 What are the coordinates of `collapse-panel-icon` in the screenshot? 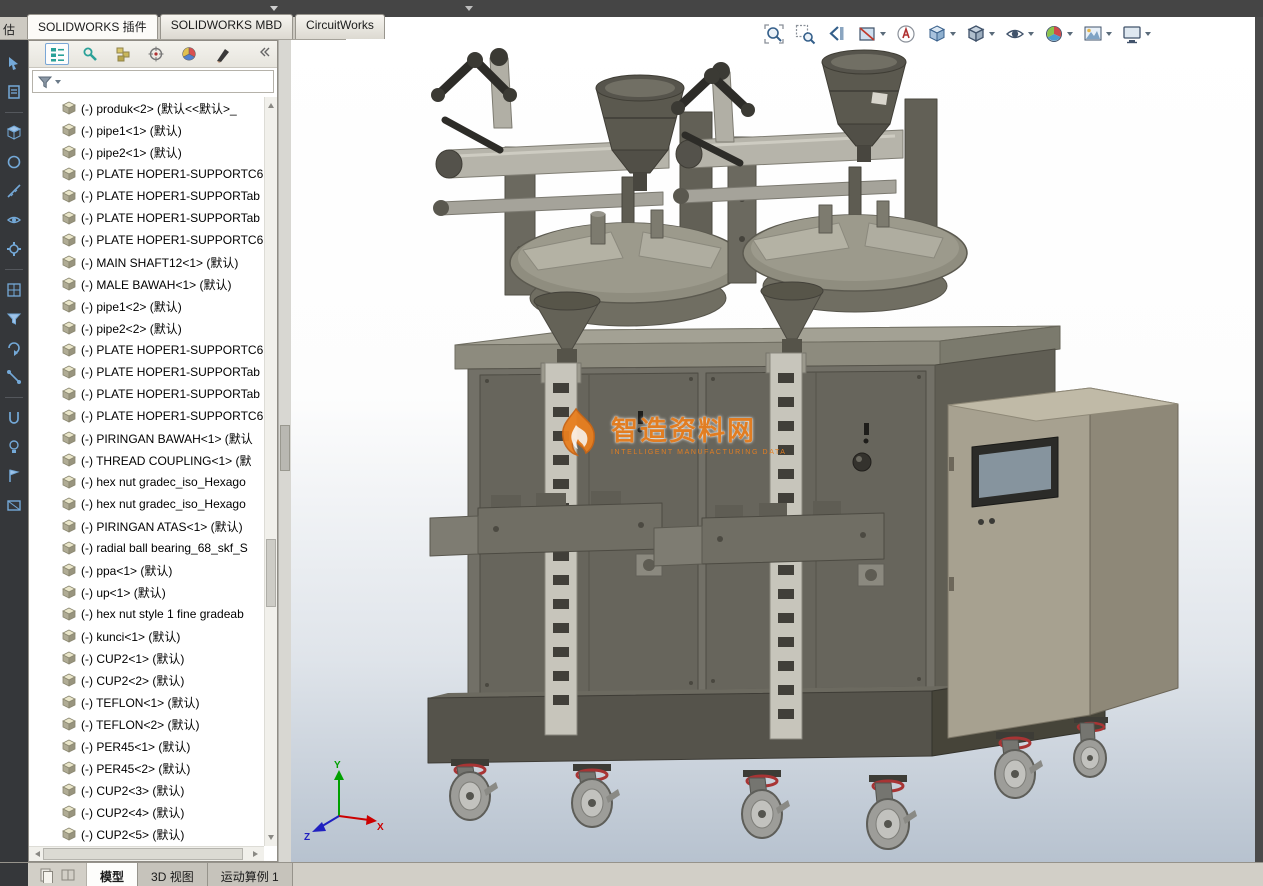 It's located at (264, 54).